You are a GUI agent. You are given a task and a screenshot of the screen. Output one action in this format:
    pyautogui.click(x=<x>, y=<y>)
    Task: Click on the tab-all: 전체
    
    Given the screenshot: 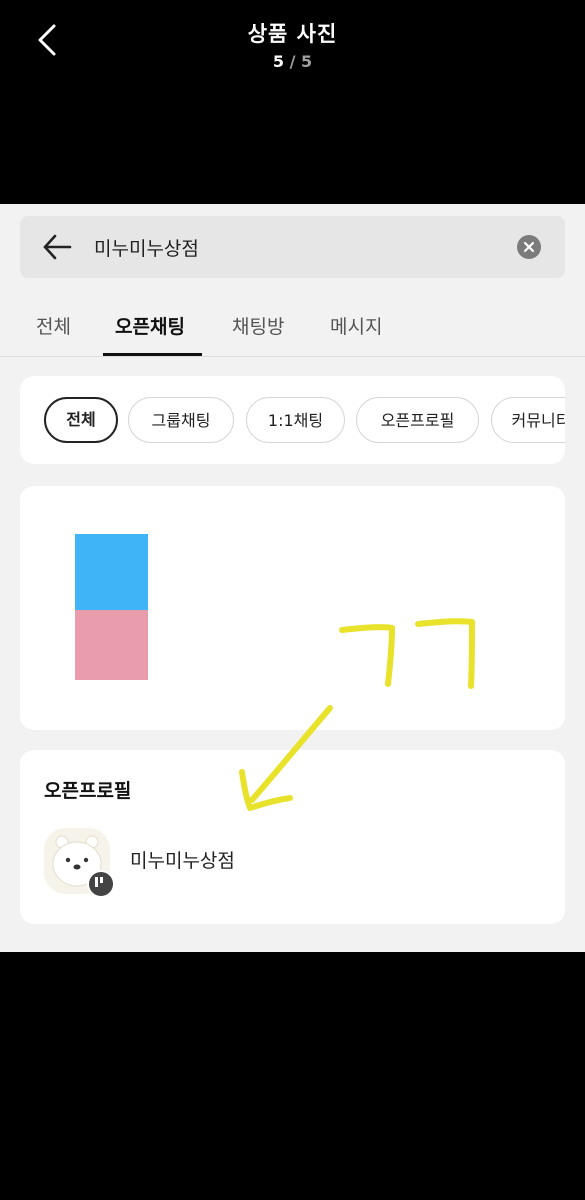 What is the action you would take?
    pyautogui.click(x=53, y=325)
    